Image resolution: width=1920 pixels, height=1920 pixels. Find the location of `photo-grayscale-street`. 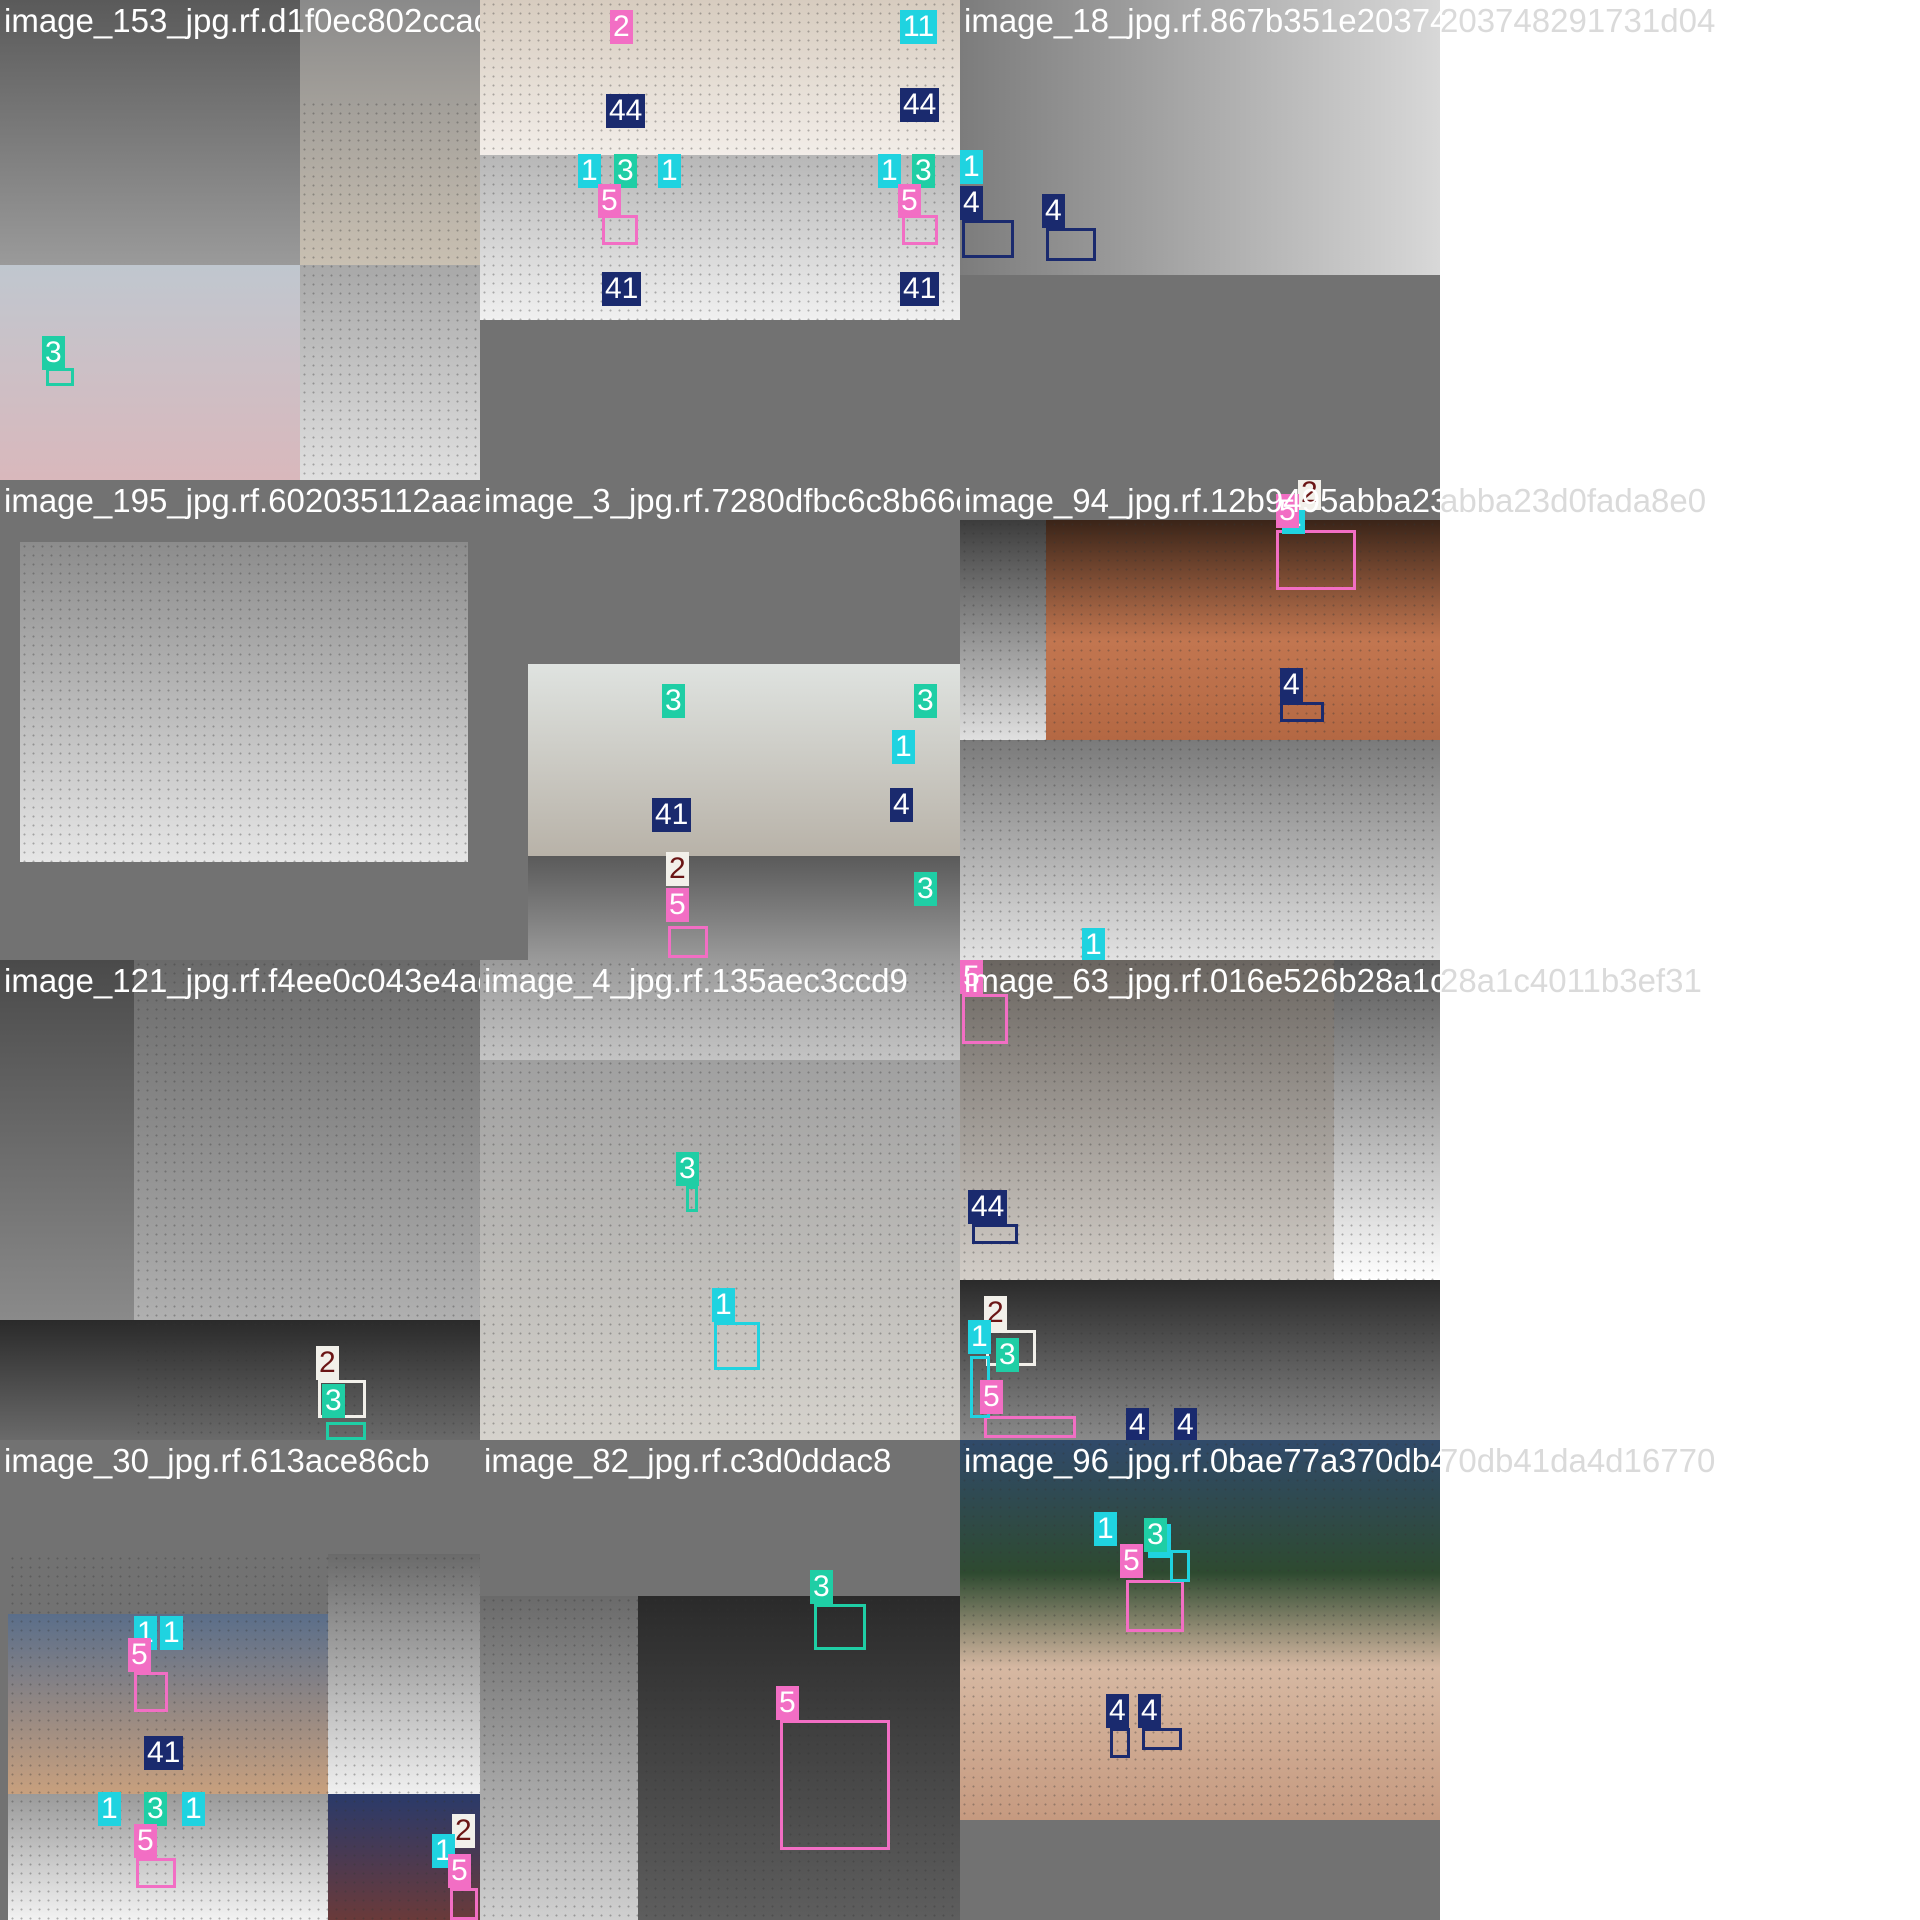

photo-grayscale-street is located at coordinates (559, 1758).